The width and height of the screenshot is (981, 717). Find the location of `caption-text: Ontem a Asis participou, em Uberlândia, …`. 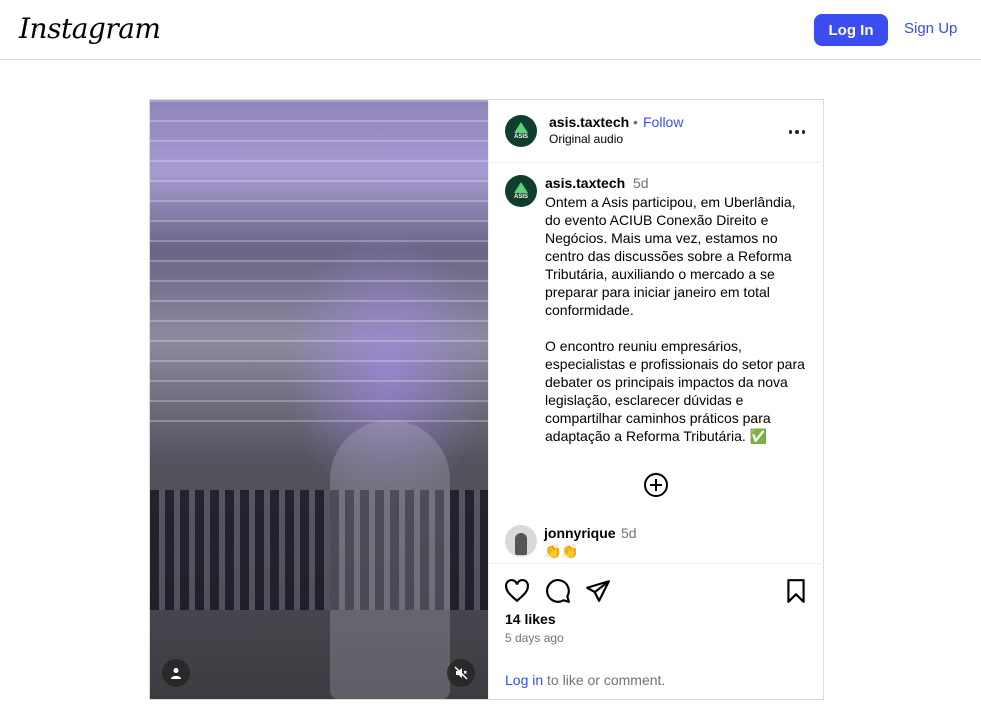

caption-text: Ontem a Asis participou, em Uberlândia, … is located at coordinates (675, 319).